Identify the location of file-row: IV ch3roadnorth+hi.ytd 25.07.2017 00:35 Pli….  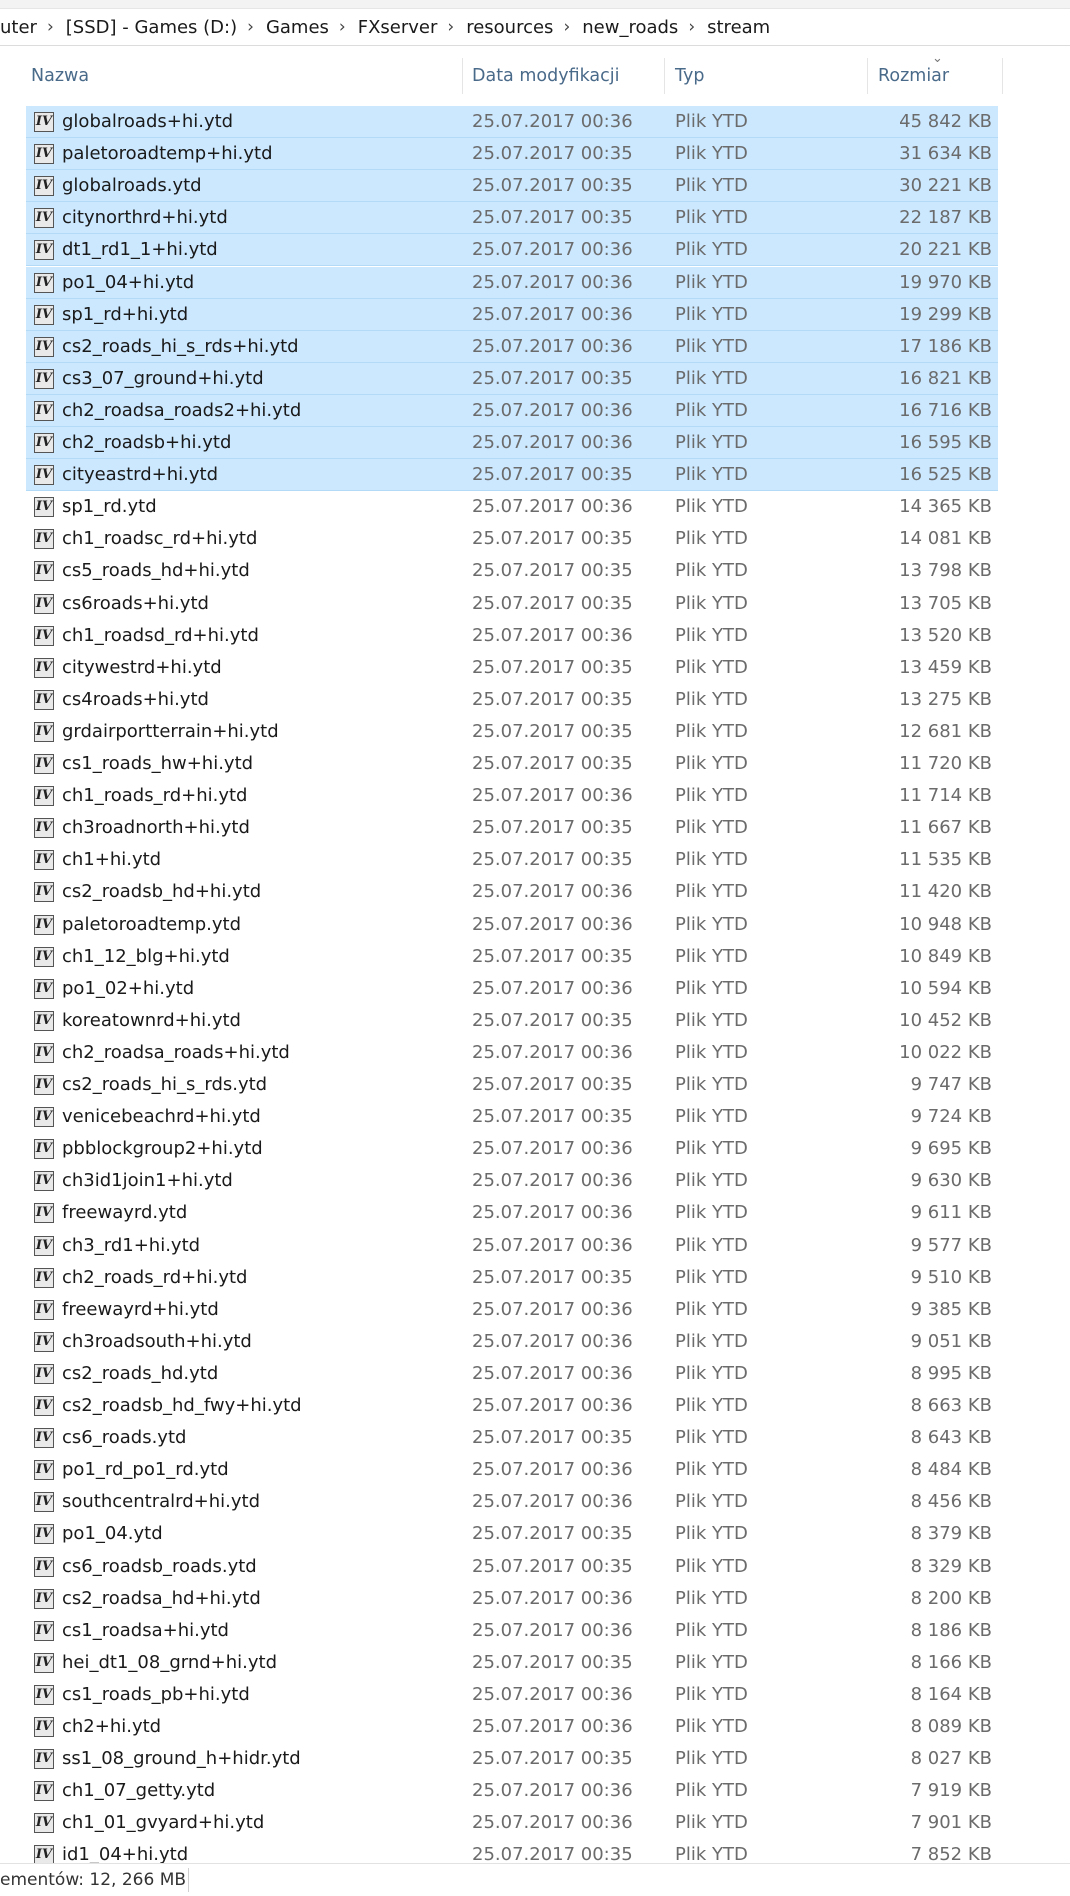
(512, 828).